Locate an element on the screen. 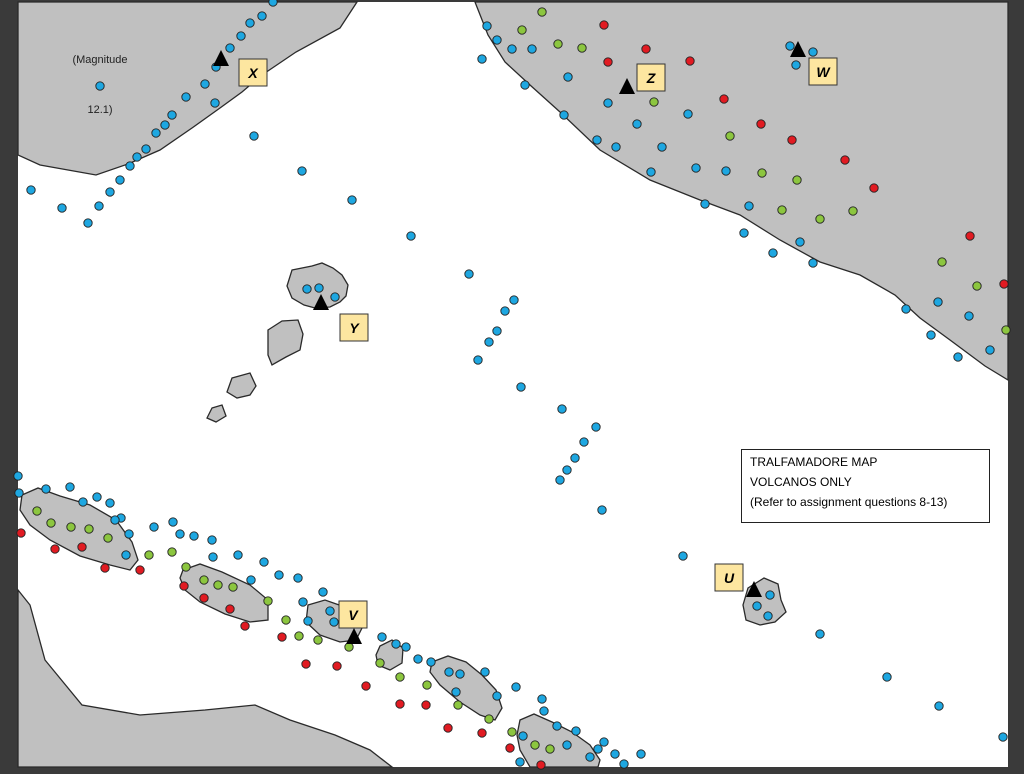 The image size is (1024, 774). volcano-z-label: Z is located at coordinates (651, 78).